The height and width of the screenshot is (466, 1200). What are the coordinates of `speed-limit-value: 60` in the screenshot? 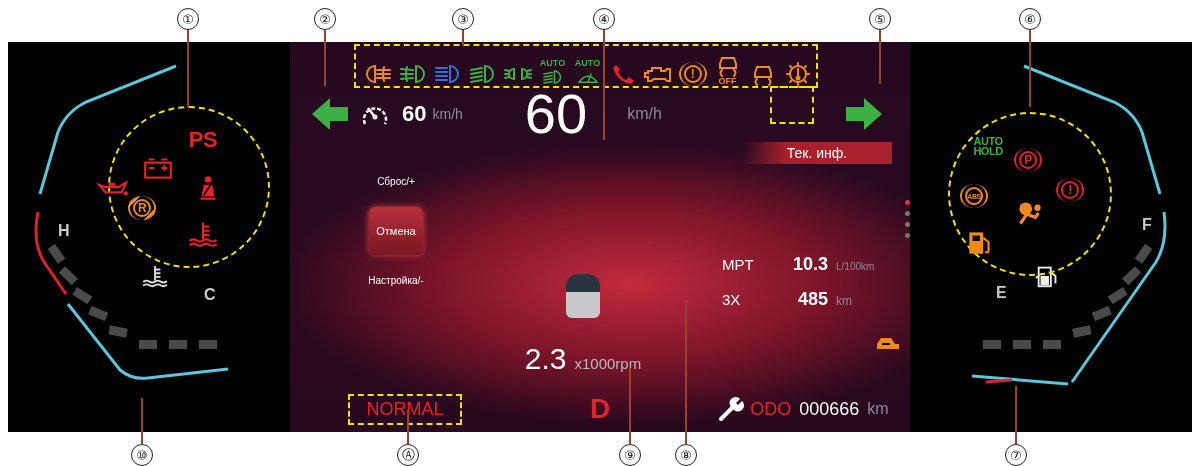 It's located at (414, 114).